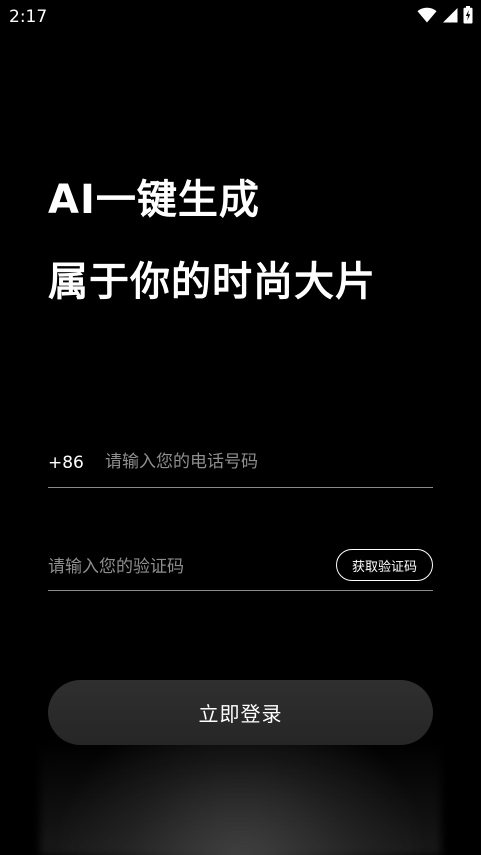 The image size is (481, 855). I want to click on status-icons, so click(445, 17).